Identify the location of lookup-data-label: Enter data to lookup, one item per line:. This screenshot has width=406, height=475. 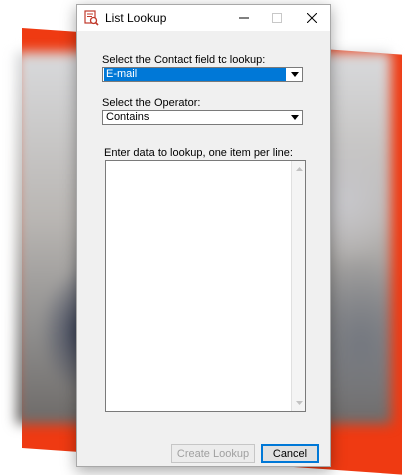
(198, 153).